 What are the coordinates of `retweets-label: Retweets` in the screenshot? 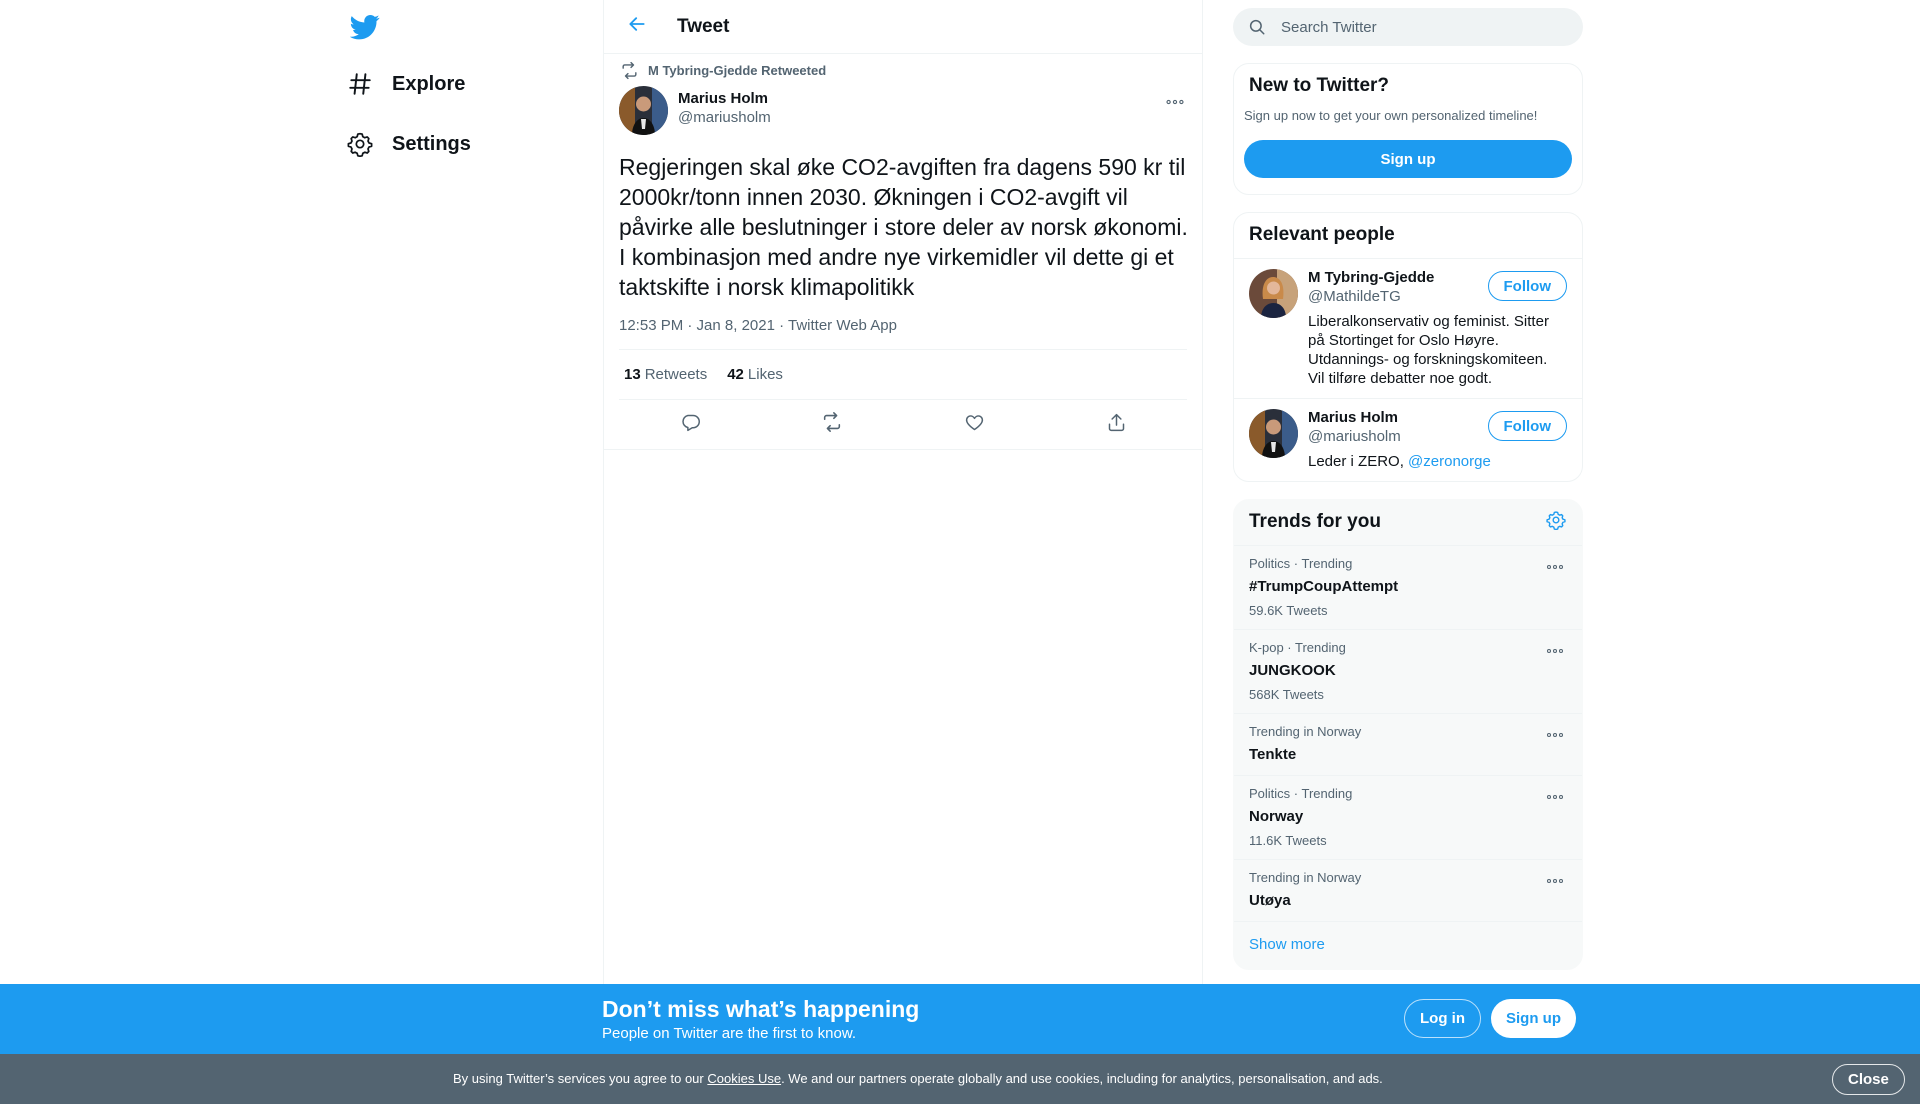 It's located at (676, 374).